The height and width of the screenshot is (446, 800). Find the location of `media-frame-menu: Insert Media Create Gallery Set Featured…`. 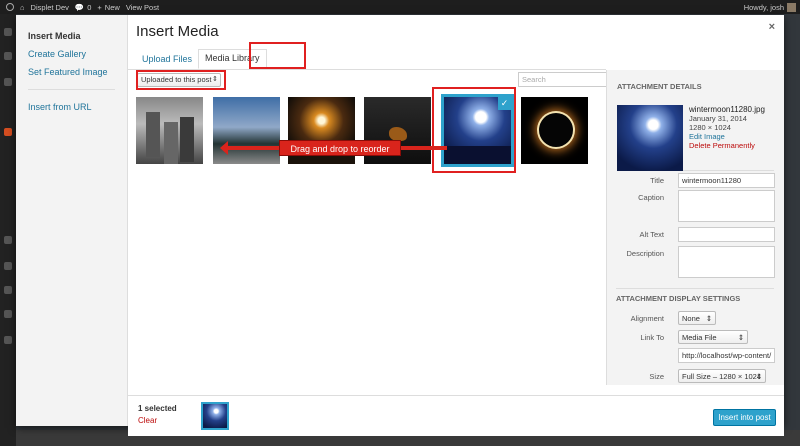

media-frame-menu: Insert Media Create Gallery Set Featured… is located at coordinates (72, 220).